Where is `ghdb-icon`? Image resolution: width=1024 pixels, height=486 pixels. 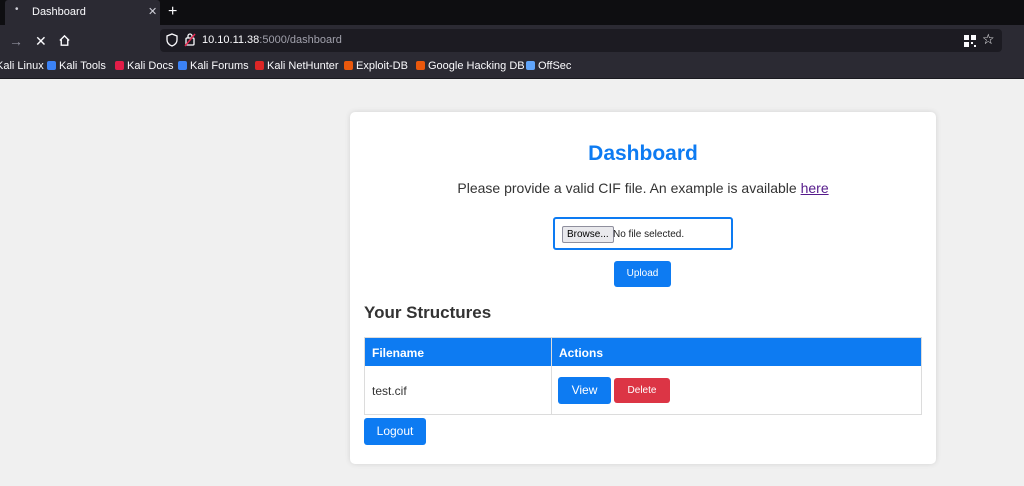
ghdb-icon is located at coordinates (420, 65).